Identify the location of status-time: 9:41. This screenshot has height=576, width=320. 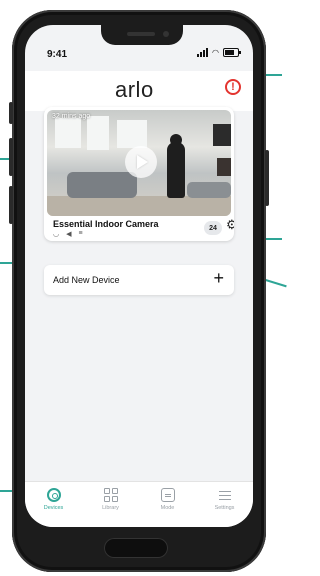
(57, 54).